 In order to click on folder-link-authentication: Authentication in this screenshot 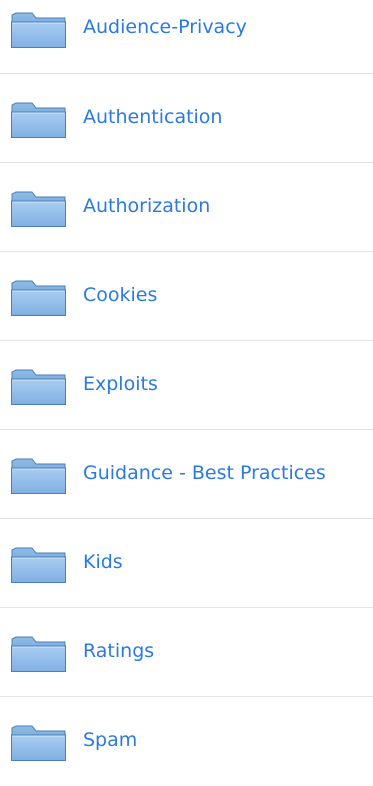, I will do `click(152, 117)`.